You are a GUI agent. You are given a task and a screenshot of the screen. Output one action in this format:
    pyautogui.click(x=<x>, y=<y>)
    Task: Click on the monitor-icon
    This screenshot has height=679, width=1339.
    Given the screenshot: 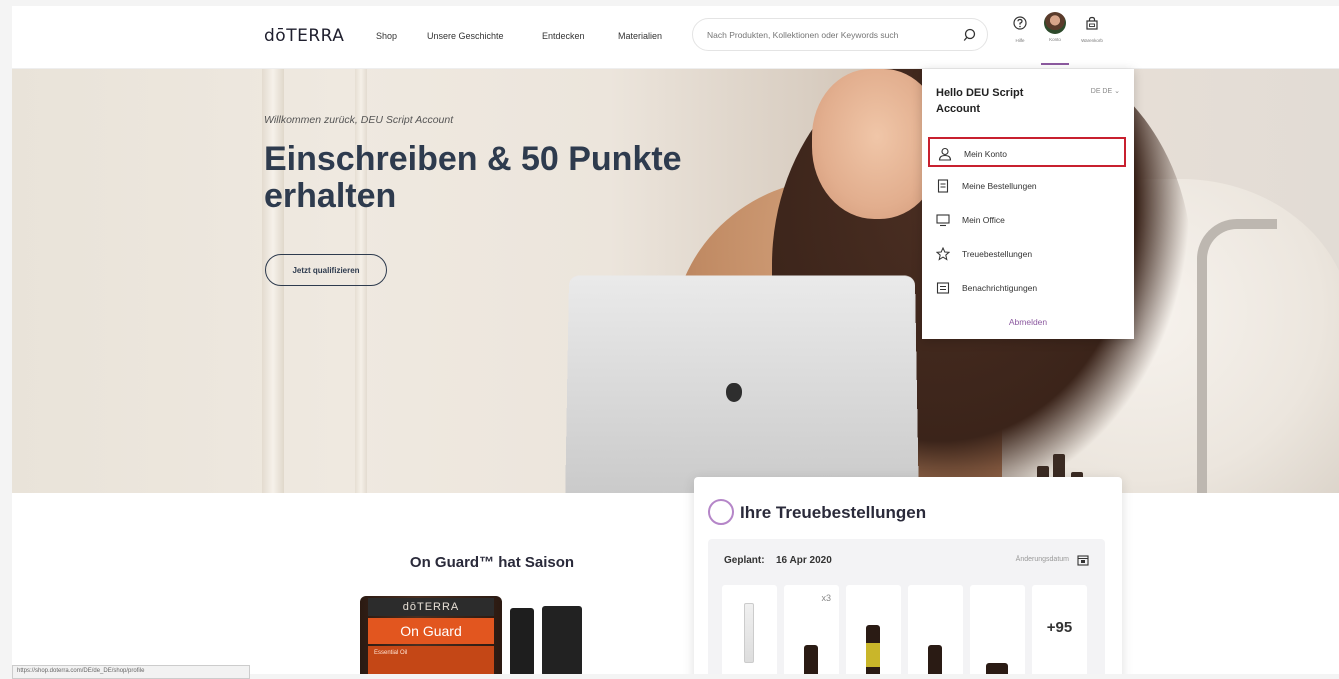 What is the action you would take?
    pyautogui.click(x=943, y=222)
    